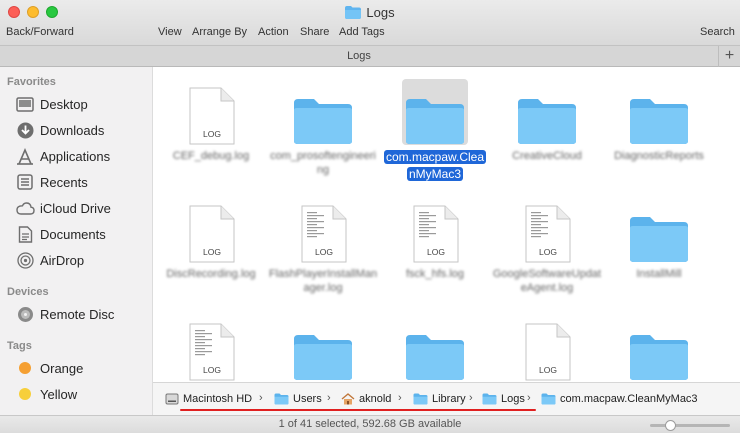 This screenshot has height=433, width=740. I want to click on file-name: GoogleSoftwareUpdateAgent.log, so click(547, 281).